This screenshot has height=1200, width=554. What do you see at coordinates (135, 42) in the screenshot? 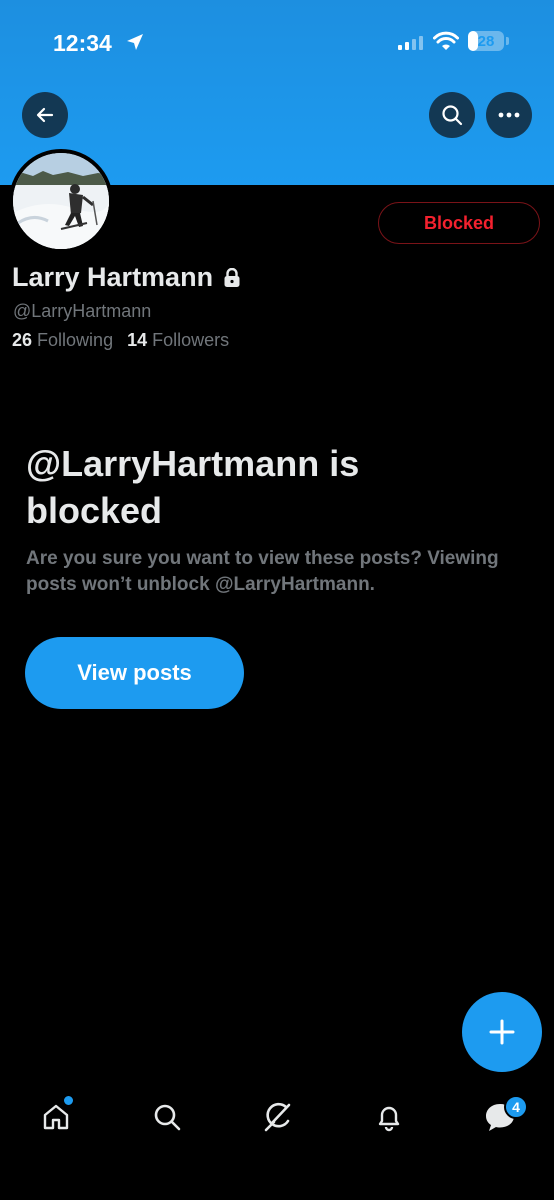
I see `location-arrow-icon` at bounding box center [135, 42].